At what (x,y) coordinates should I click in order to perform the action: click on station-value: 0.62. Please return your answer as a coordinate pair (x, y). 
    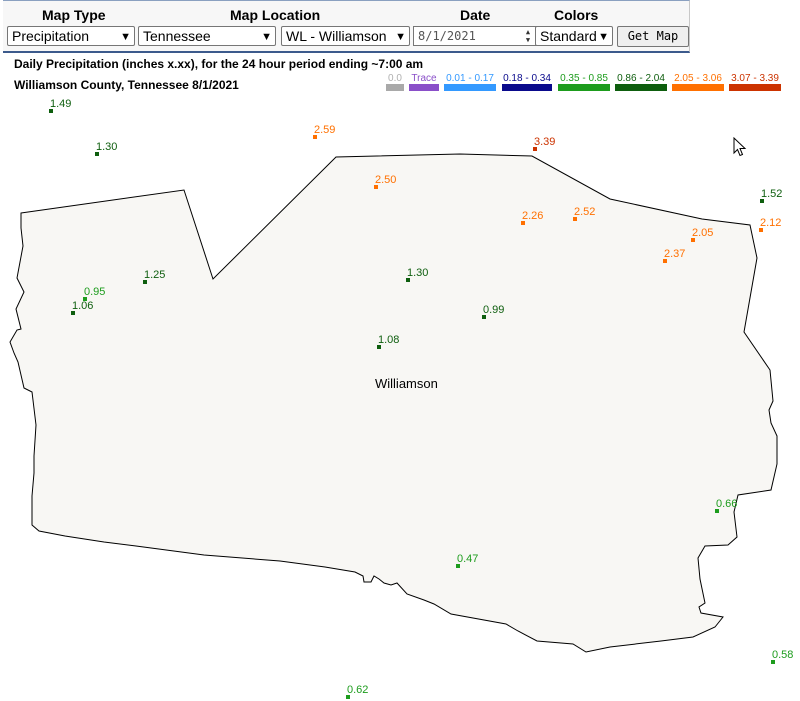
    Looking at the image, I should click on (358, 690).